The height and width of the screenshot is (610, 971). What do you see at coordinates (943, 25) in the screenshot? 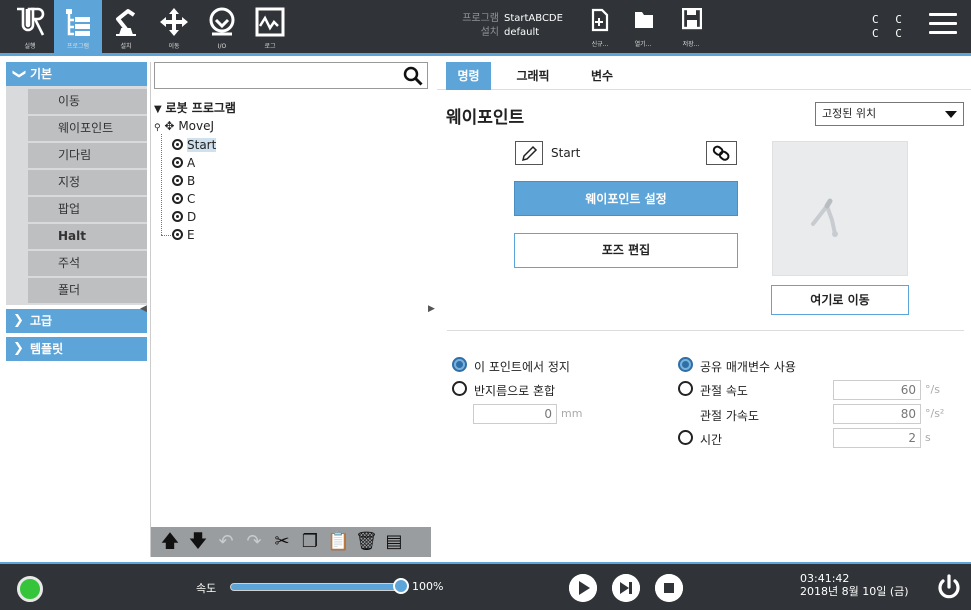
I see `hamburger-menu-icon` at bounding box center [943, 25].